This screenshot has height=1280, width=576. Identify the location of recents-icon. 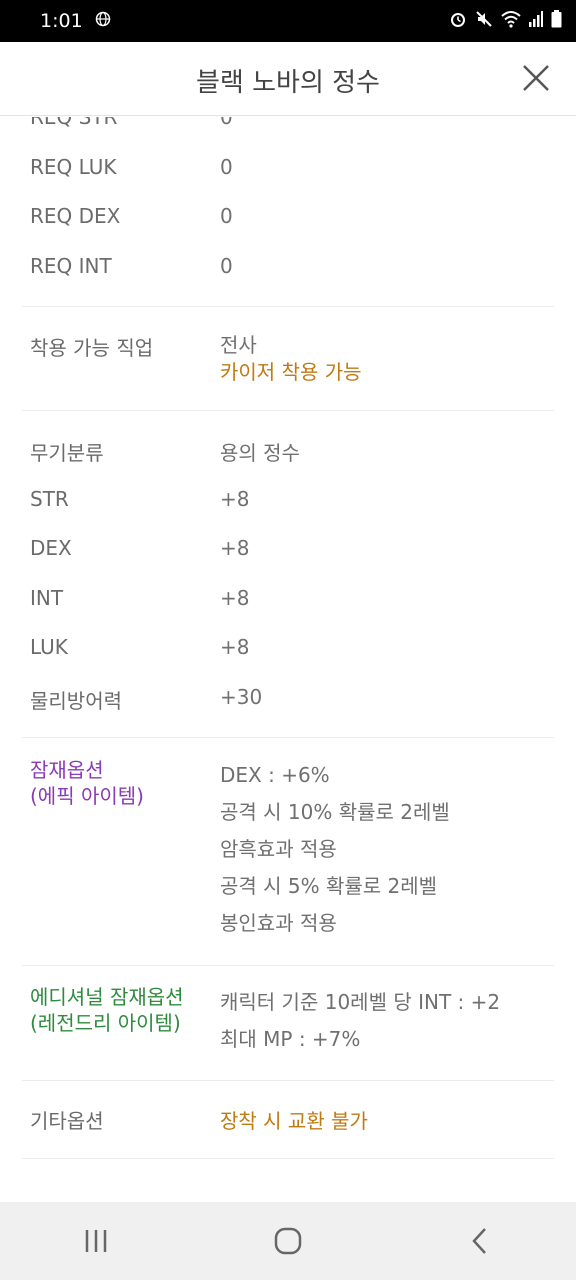
(96, 1241).